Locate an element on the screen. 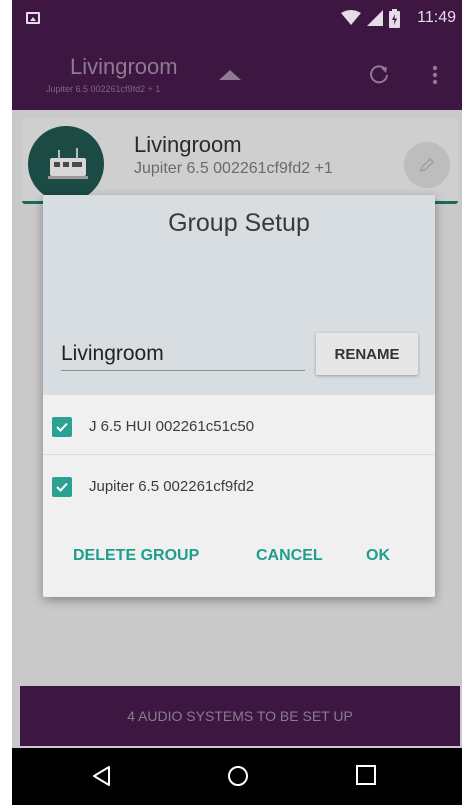 This screenshot has width=462, height=805. app-bar: Livingroom Jupiter 6.5 002261cf9fd2 + 1 is located at coordinates (237, 73).